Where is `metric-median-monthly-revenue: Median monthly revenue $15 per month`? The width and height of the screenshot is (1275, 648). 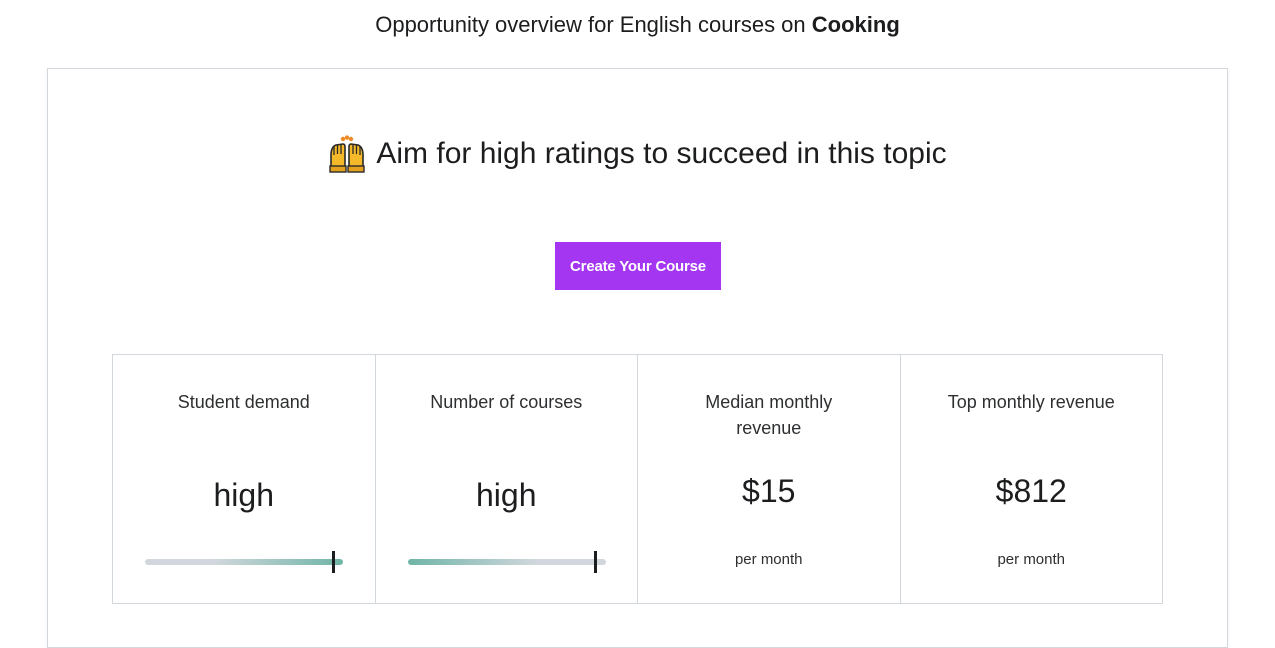
metric-median-monthly-revenue: Median monthly revenue $15 per month is located at coordinates (769, 479).